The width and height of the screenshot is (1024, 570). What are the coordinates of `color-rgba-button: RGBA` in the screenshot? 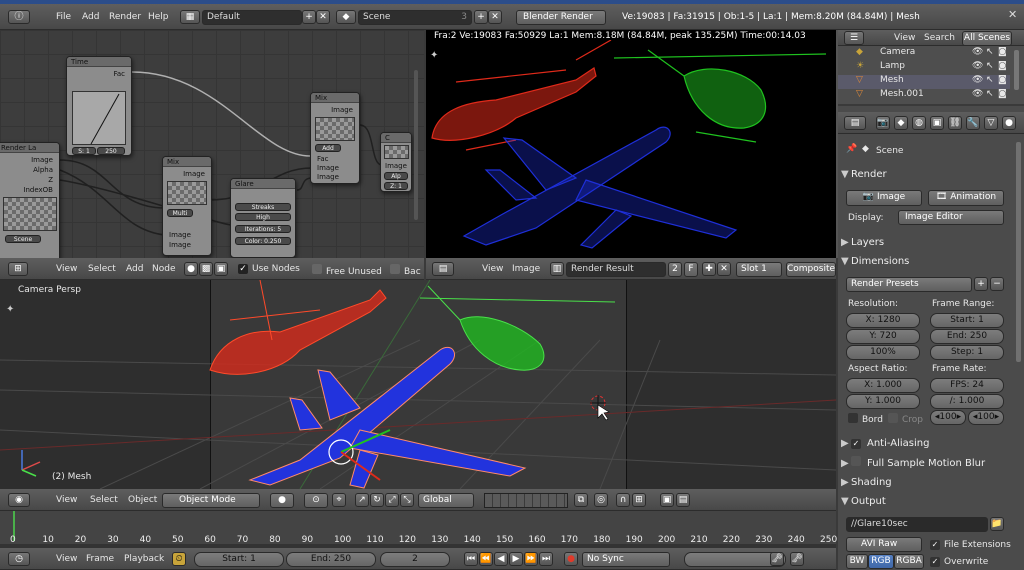 It's located at (909, 561).